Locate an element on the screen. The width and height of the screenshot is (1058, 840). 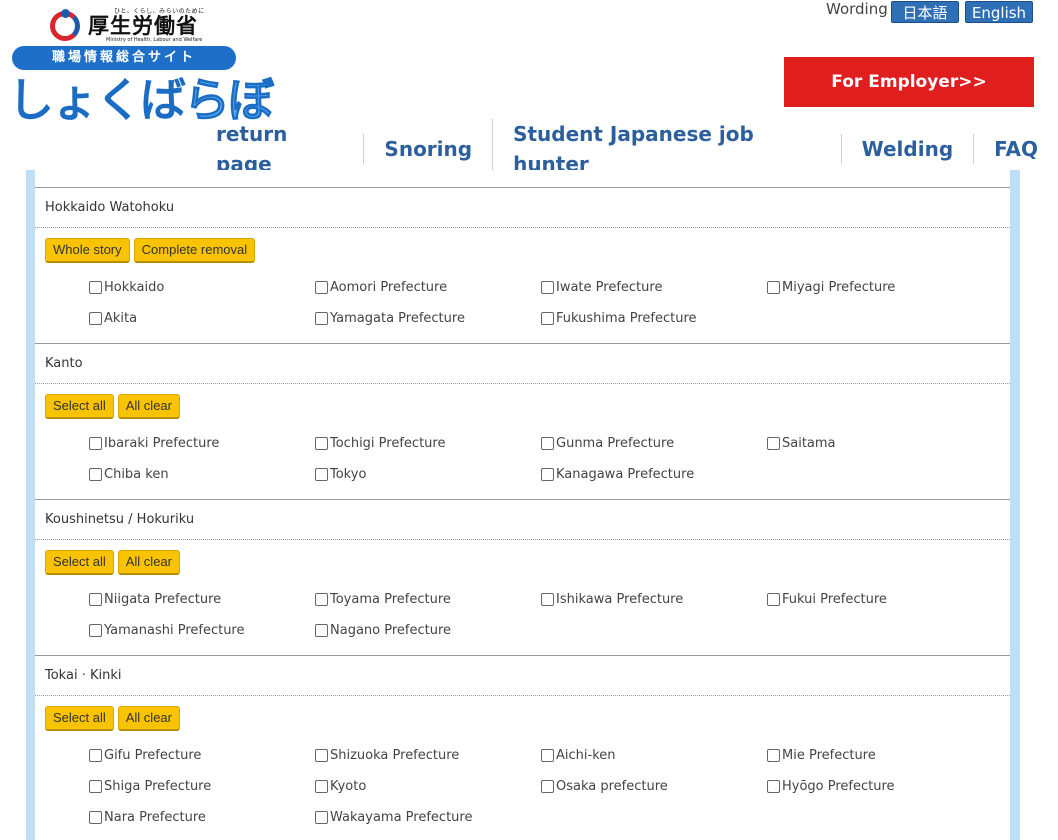
brand-logo: しょくば らぼ is located at coordinates (141, 98).